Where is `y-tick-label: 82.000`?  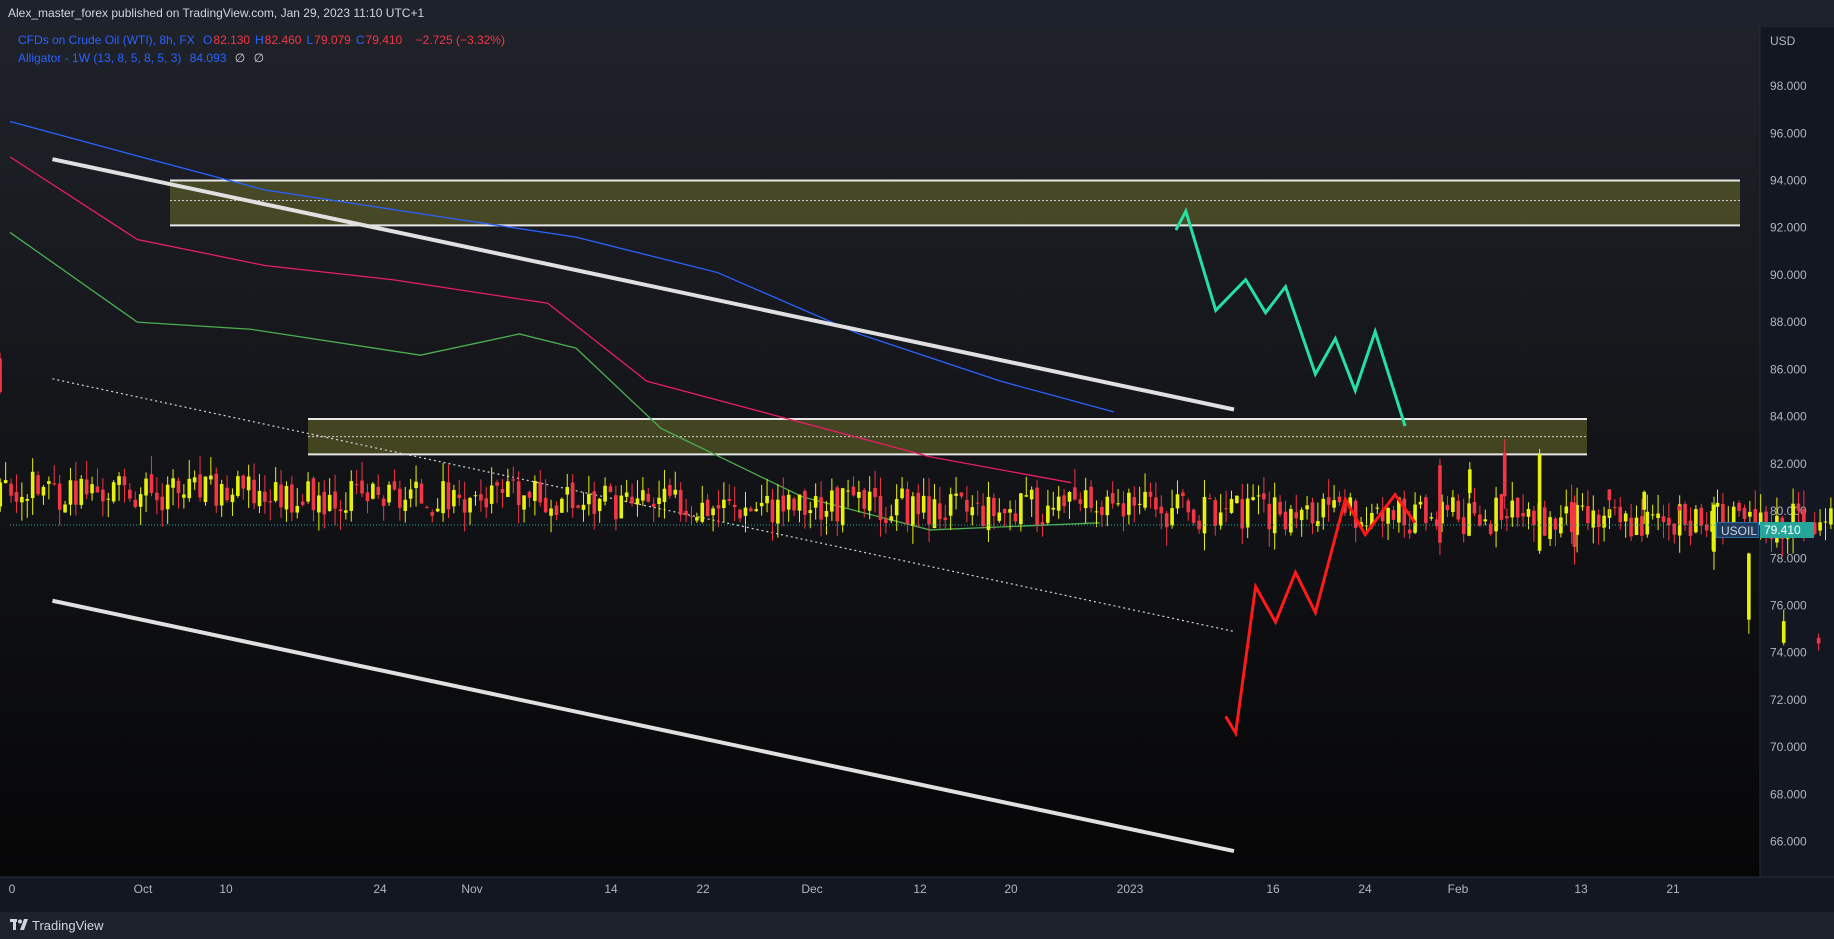
y-tick-label: 82.000 is located at coordinates (1788, 464).